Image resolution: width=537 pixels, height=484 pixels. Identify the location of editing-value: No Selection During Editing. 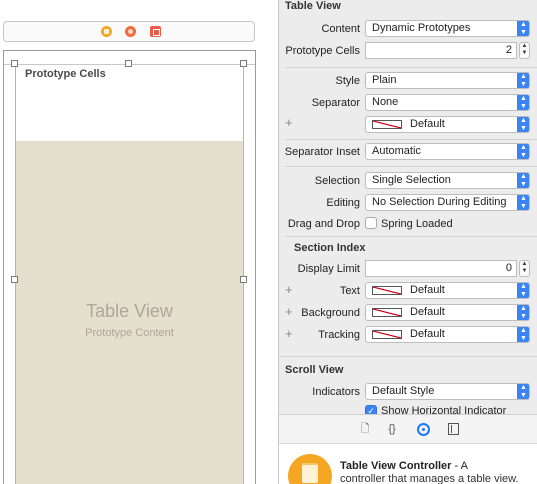
(439, 202).